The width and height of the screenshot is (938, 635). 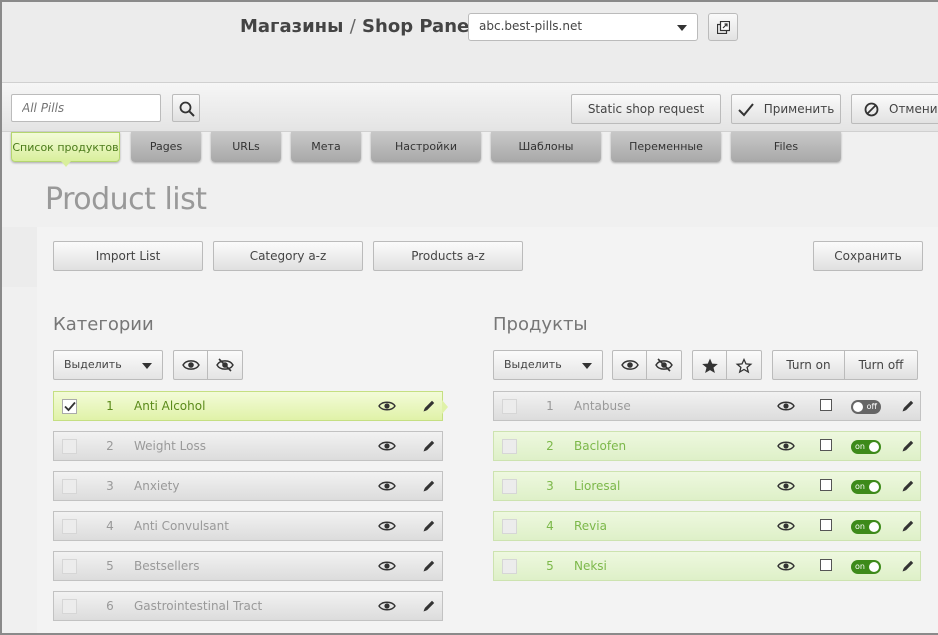 I want to click on cancel-button: Отмени, so click(x=894, y=109).